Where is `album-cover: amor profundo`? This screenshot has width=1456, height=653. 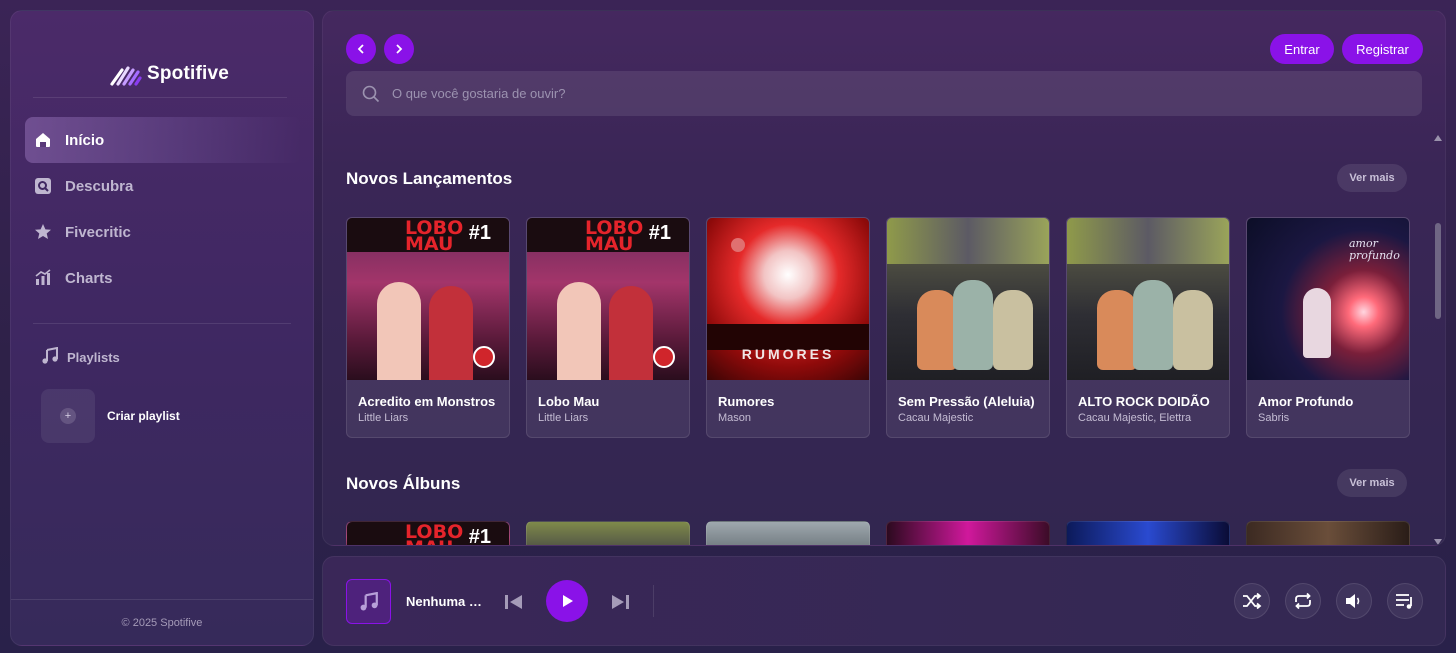
album-cover: amor profundo is located at coordinates (1328, 299).